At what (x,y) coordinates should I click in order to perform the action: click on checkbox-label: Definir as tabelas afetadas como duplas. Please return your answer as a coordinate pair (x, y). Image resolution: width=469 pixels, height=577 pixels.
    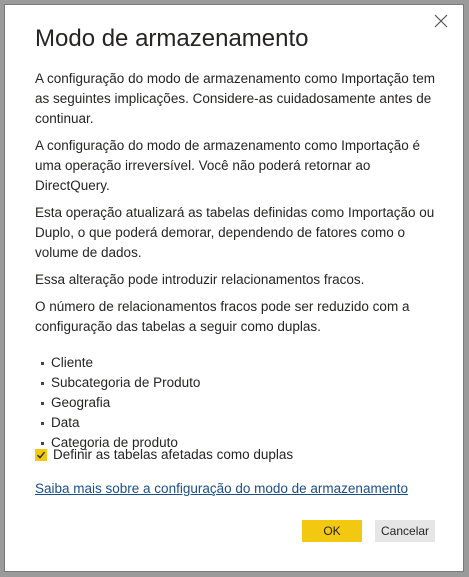
    Looking at the image, I should click on (173, 454).